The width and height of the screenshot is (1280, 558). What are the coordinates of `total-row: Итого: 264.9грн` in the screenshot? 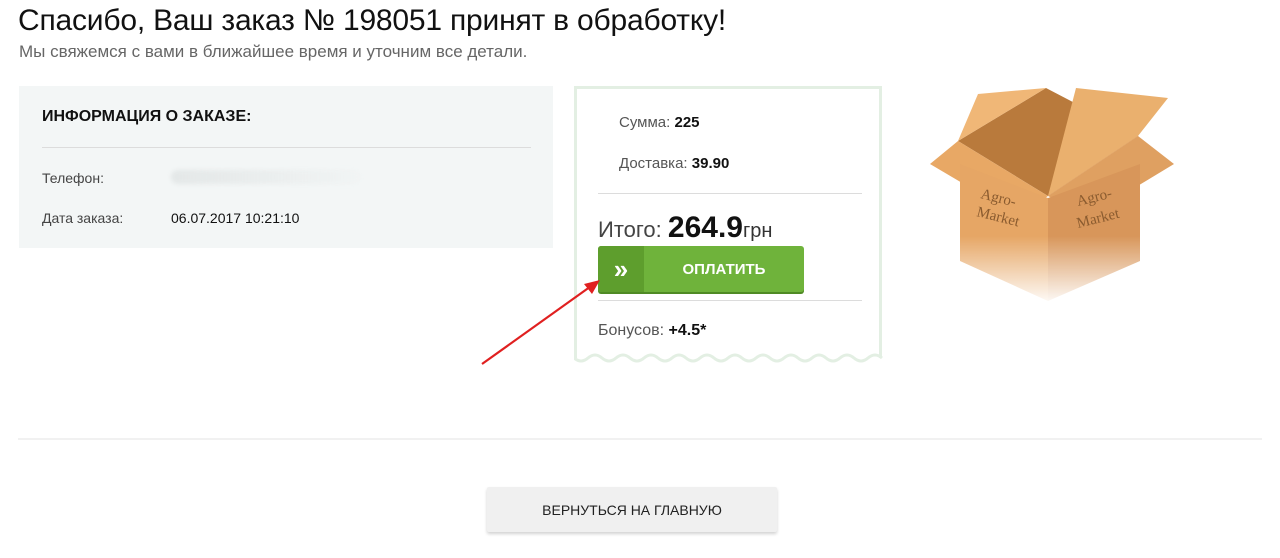 It's located at (685, 228).